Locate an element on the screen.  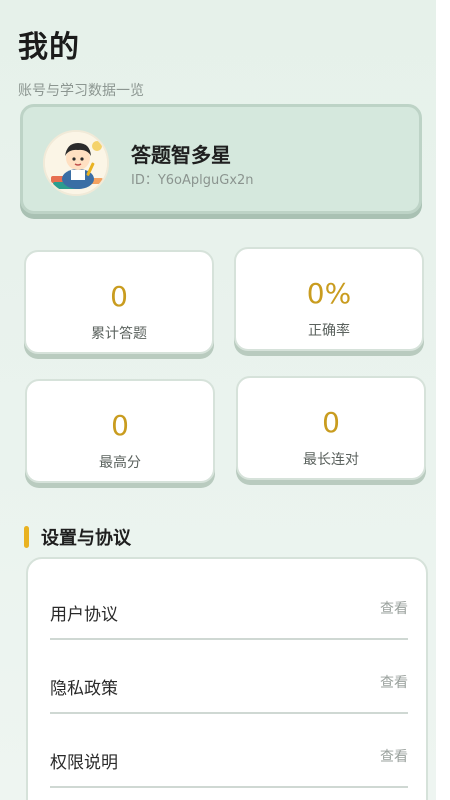
settings-row-privacy-policy: 隐私政策 查看 is located at coordinates (229, 677).